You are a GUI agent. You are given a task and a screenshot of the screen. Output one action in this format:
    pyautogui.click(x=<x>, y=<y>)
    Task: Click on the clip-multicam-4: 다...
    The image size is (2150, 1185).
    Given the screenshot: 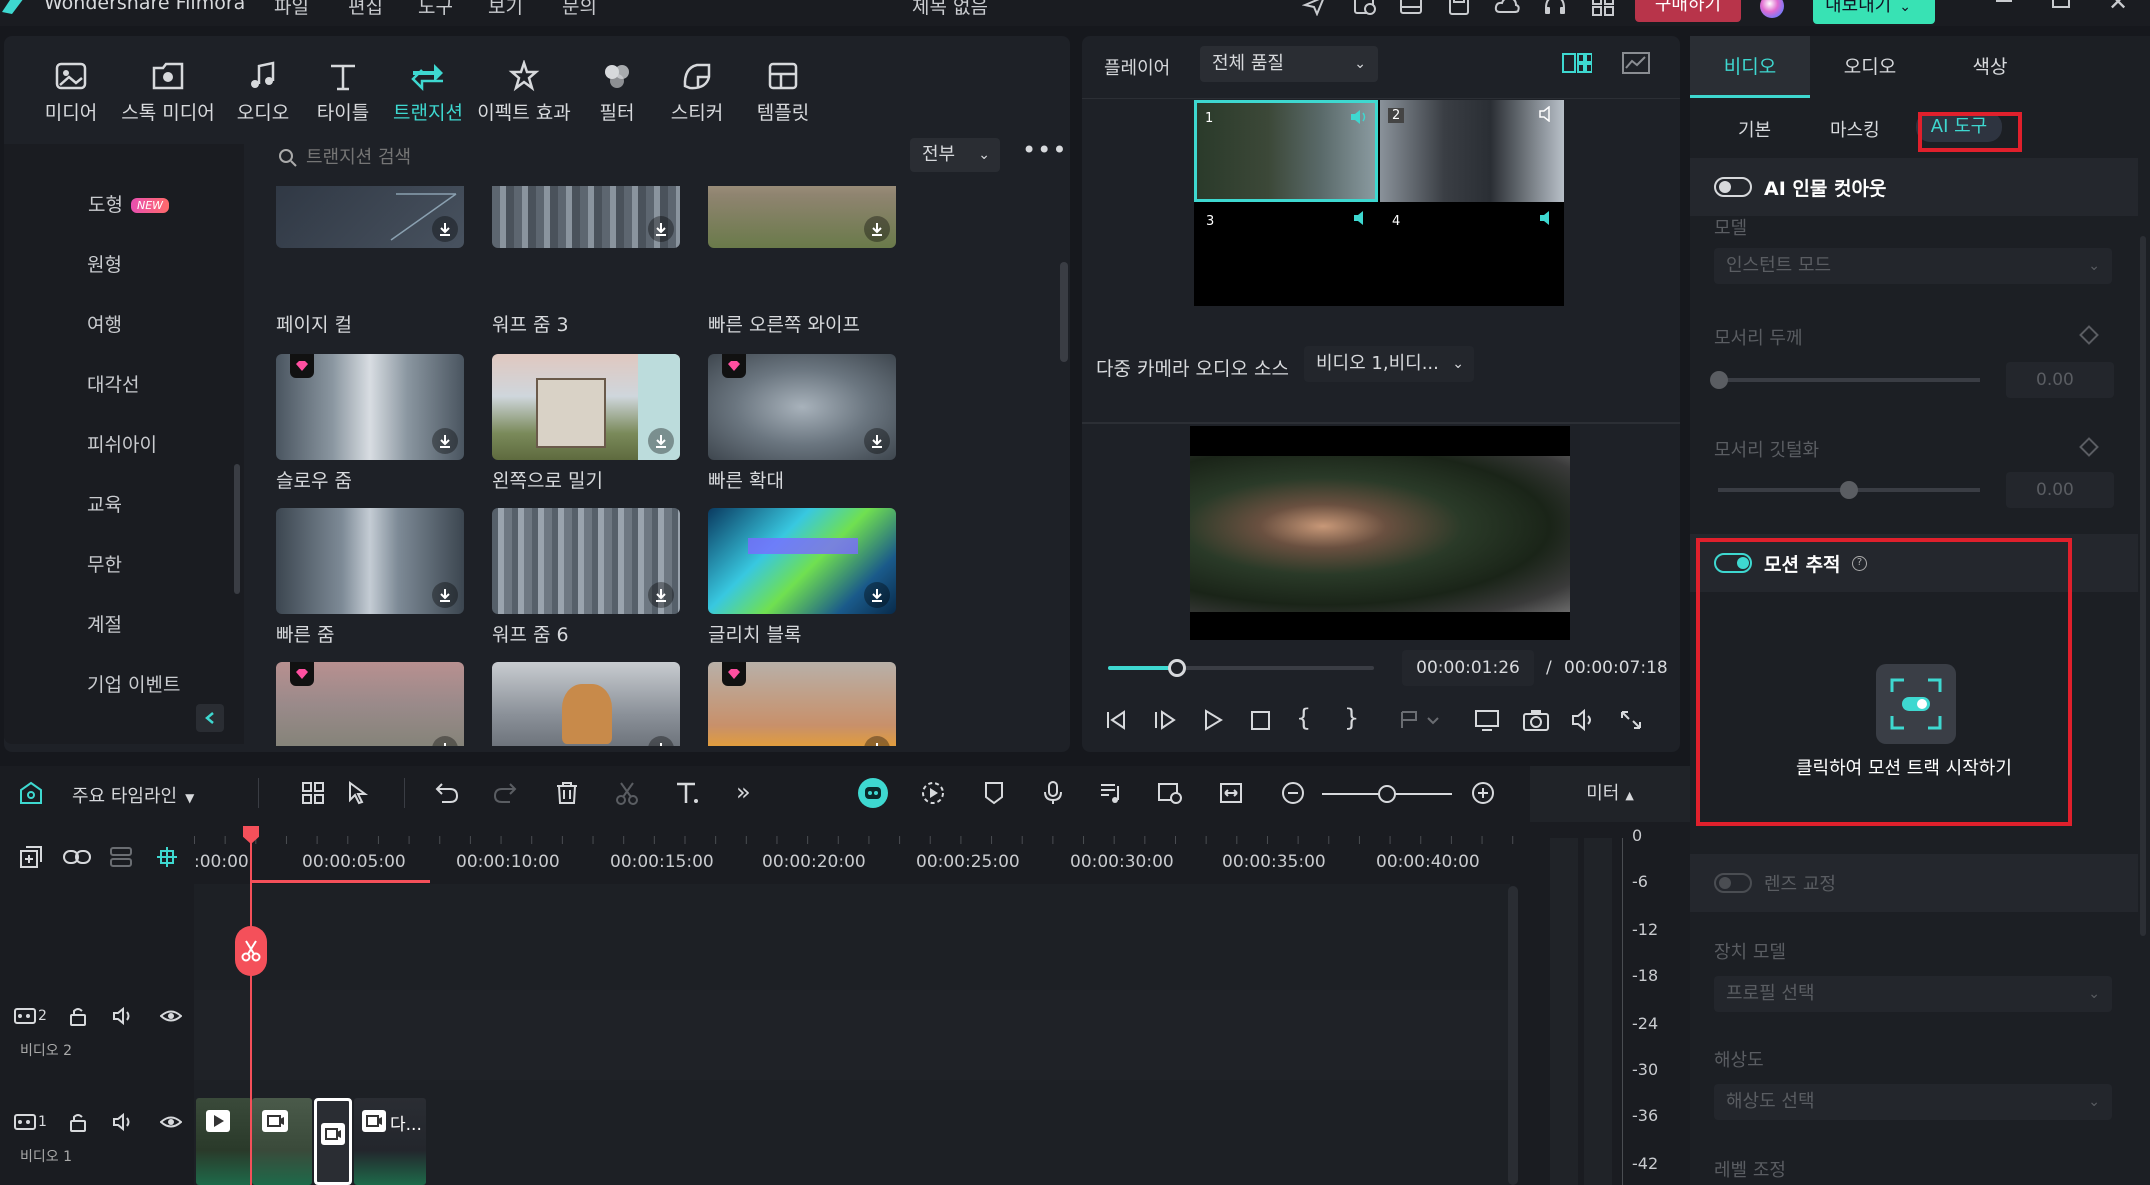 What is the action you would take?
    pyautogui.click(x=390, y=1141)
    